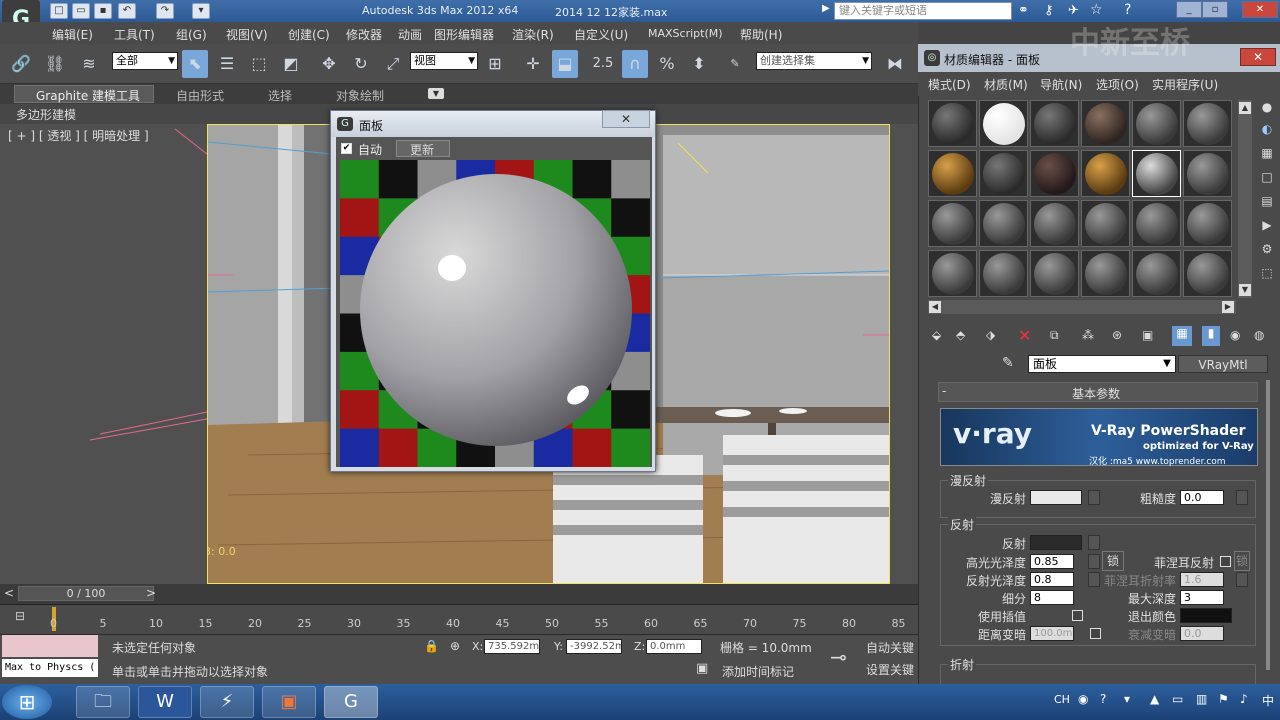  I want to click on auto-checkbox: ✔, so click(346, 148).